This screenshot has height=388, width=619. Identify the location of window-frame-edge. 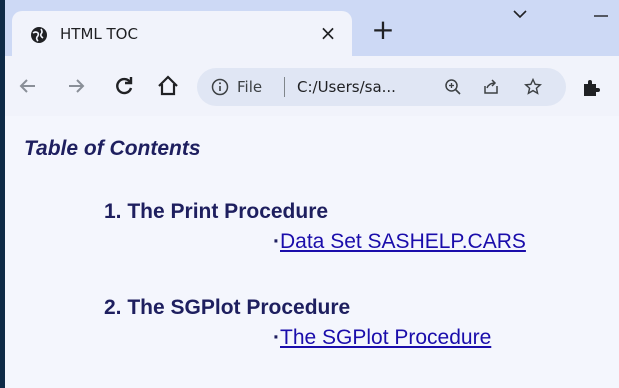
(2, 194).